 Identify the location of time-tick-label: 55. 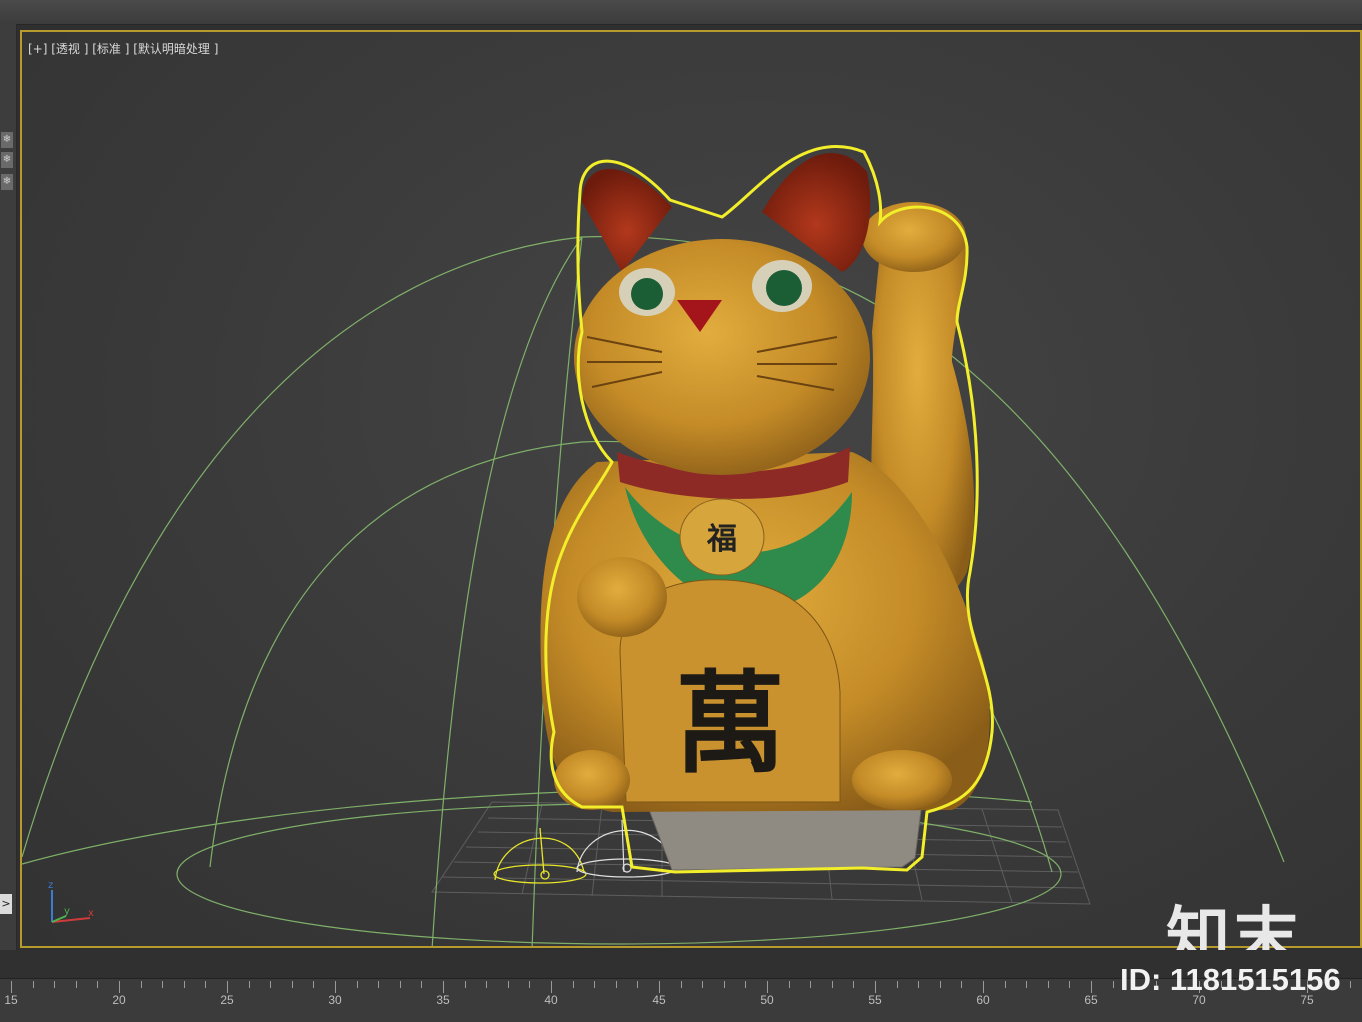
(875, 1000).